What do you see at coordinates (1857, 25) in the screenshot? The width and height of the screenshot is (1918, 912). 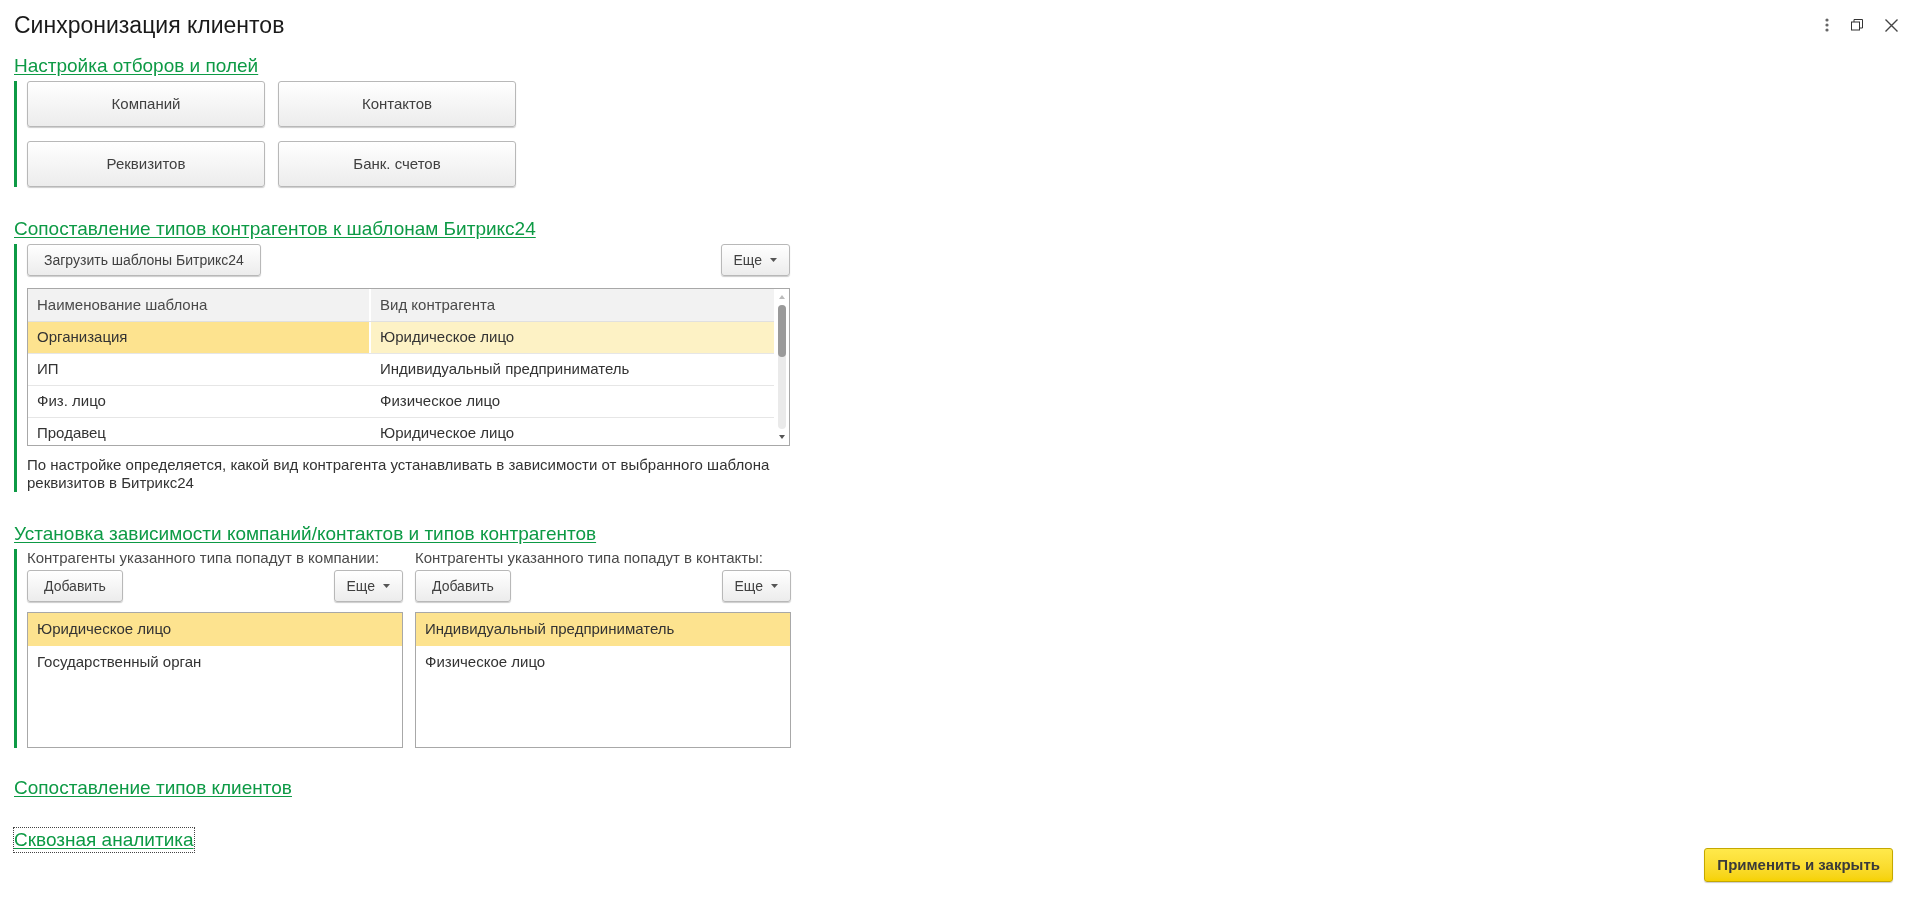 I see `restore-icon` at bounding box center [1857, 25].